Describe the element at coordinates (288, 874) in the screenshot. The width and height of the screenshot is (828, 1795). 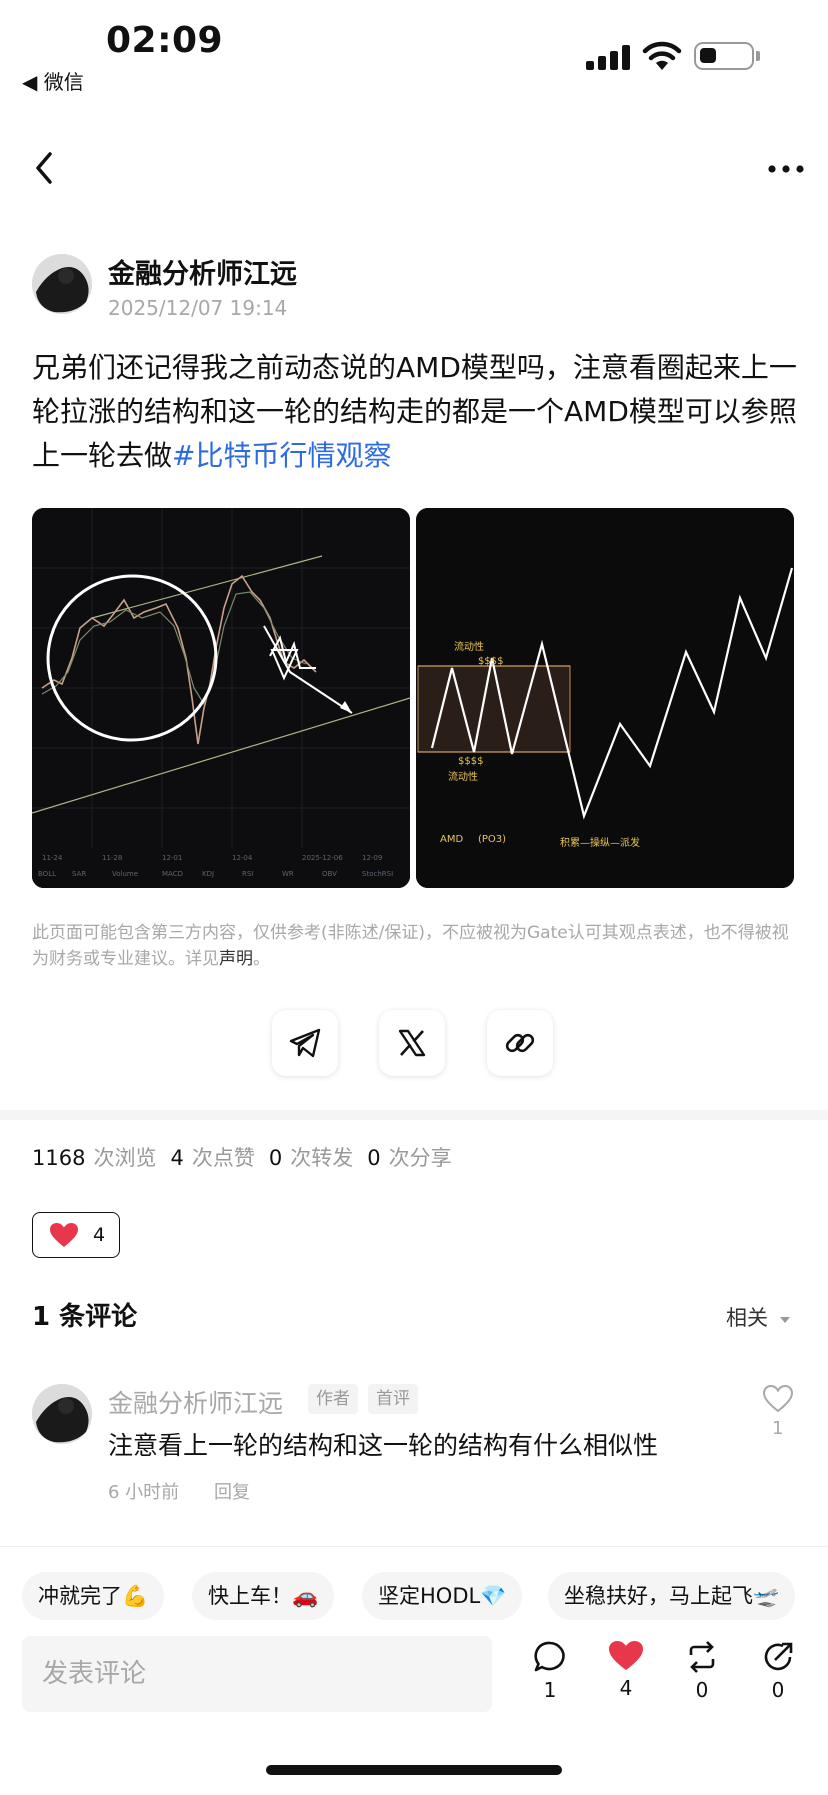
I see `svg-text: WR` at that location.